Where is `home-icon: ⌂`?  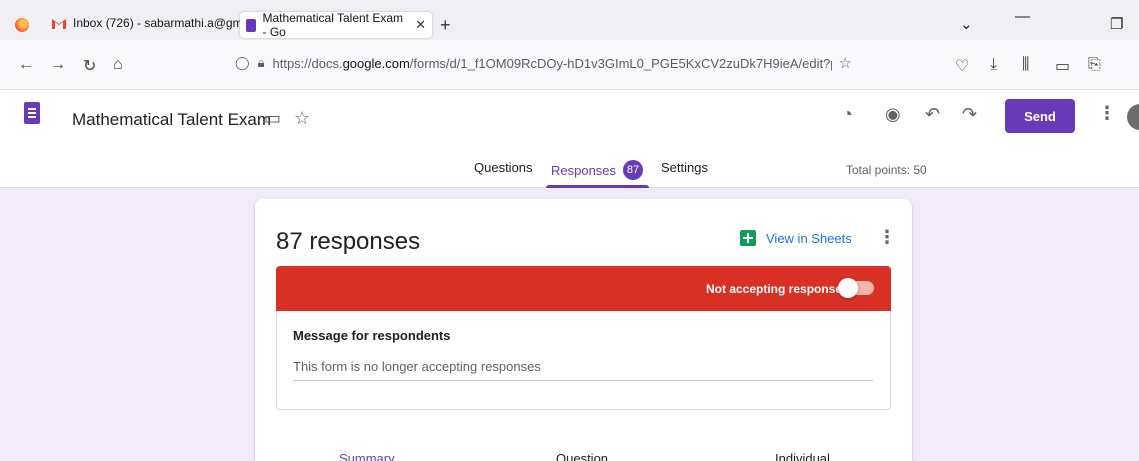 home-icon: ⌂ is located at coordinates (118, 65).